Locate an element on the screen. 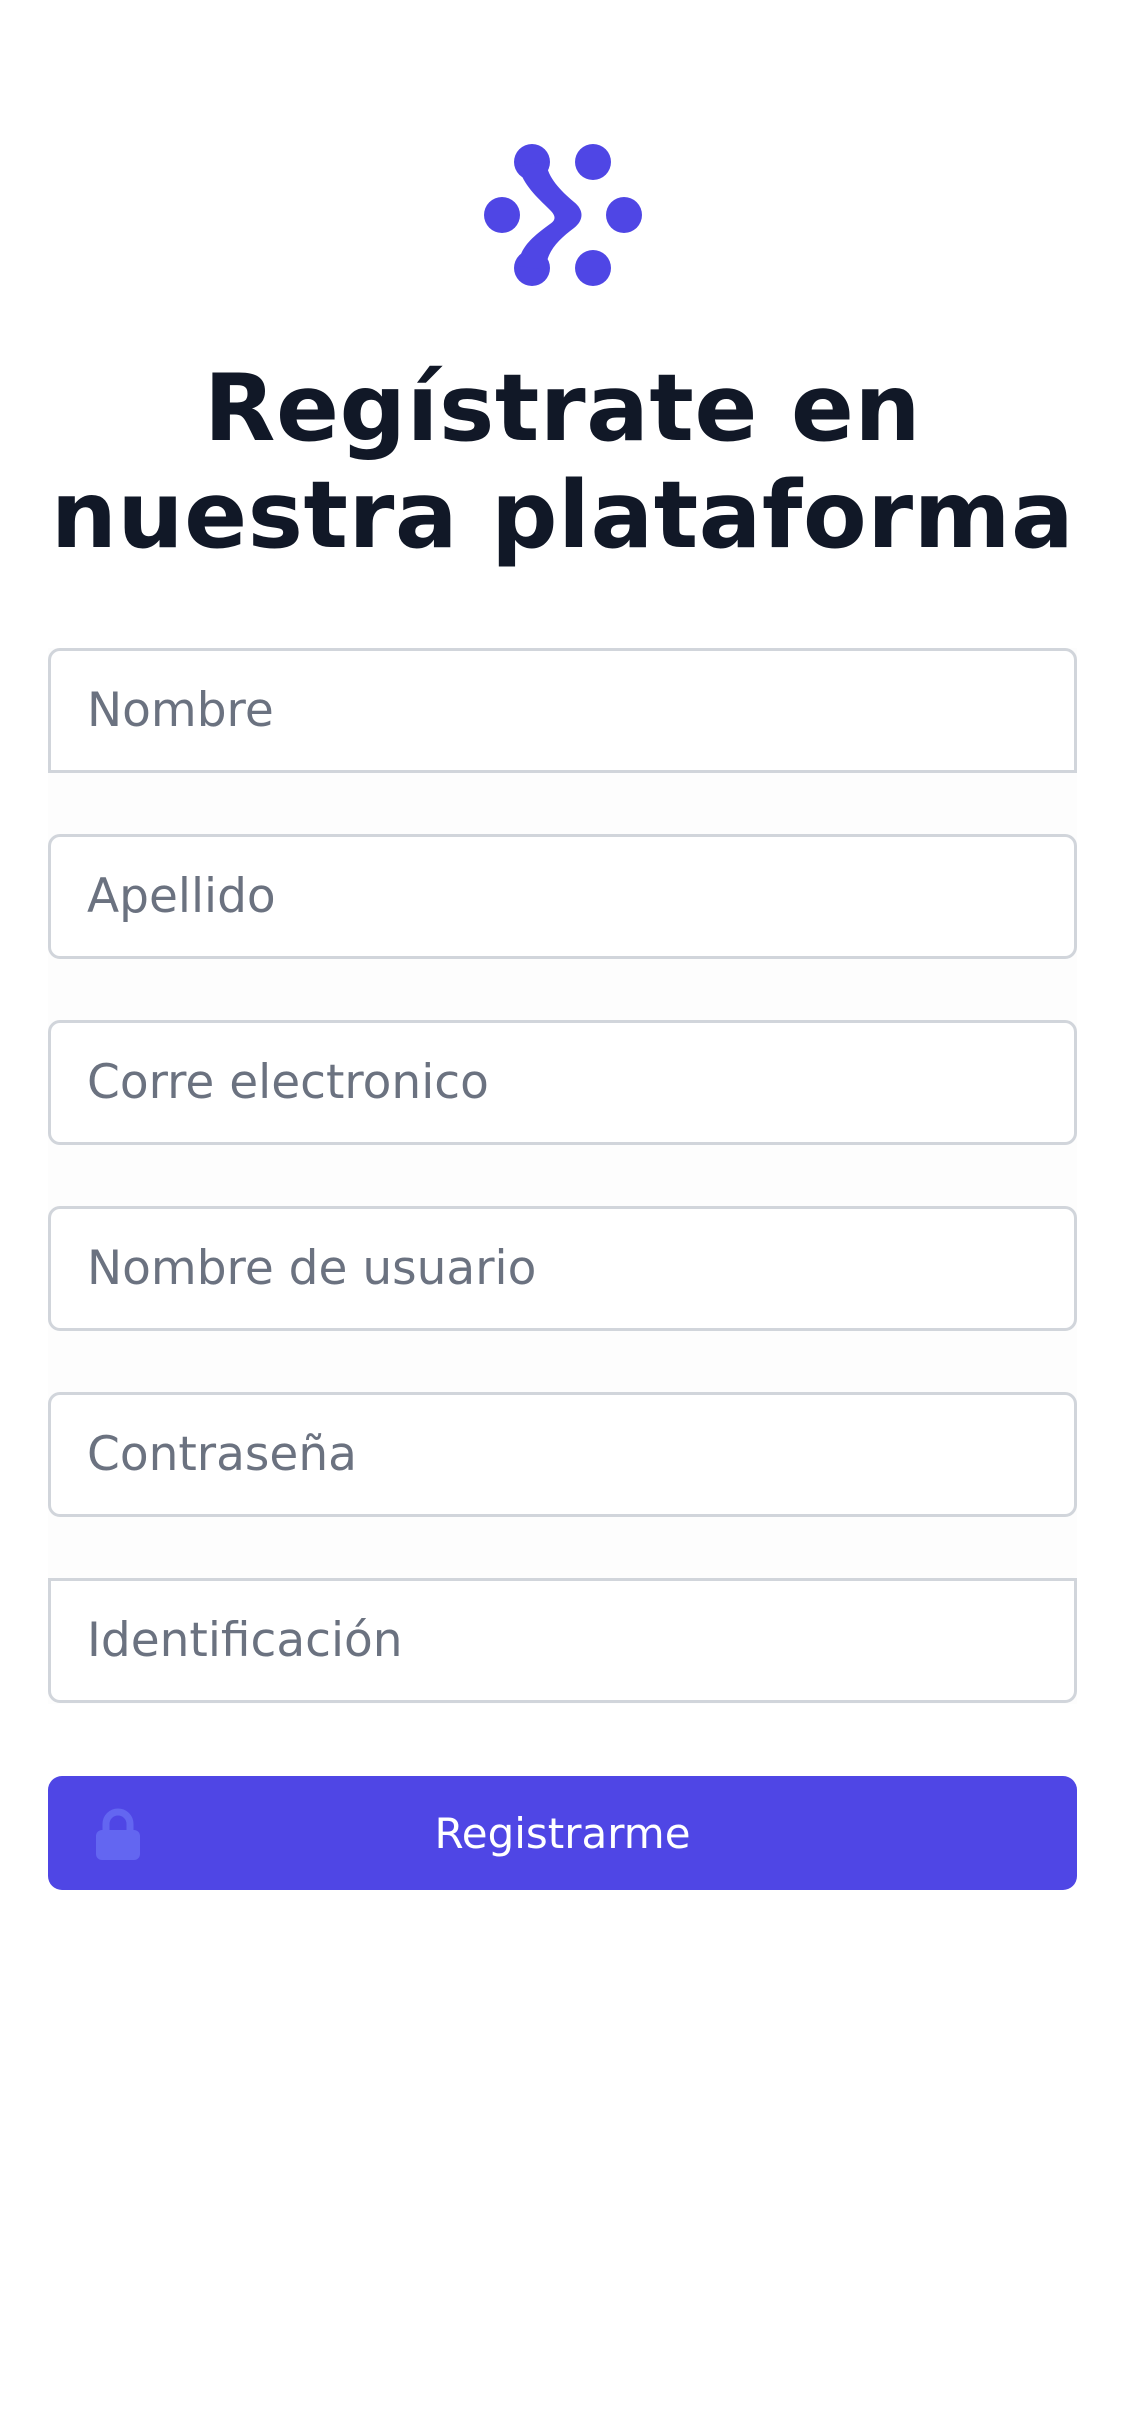 This screenshot has height=2436, width=1125. page-title: Regístrate en nuestra plataforma is located at coordinates (562, 462).